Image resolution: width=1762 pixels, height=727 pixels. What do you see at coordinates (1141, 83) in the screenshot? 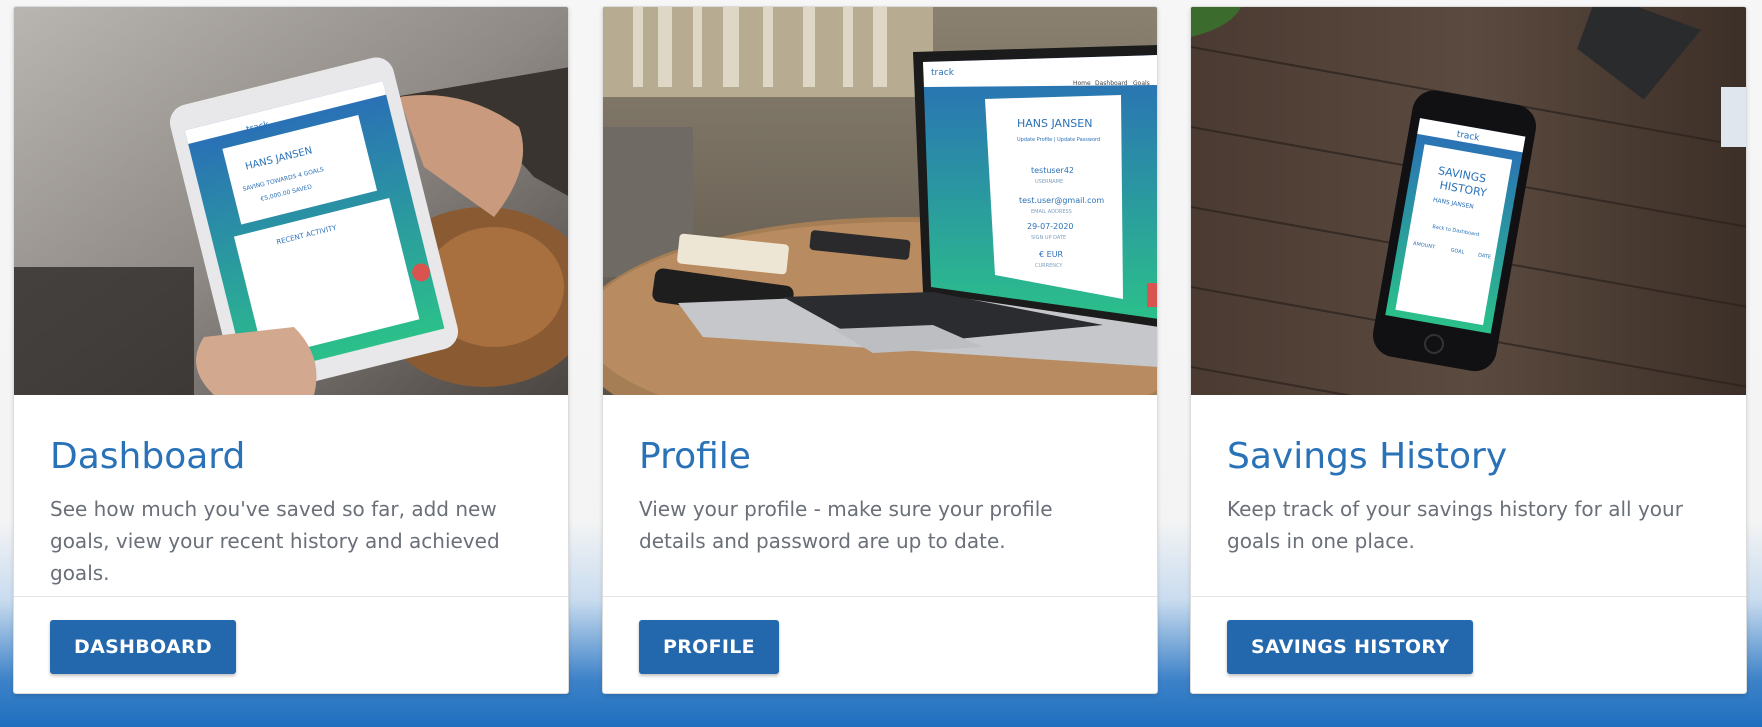
I see `laptop-nav-goals: Goals` at bounding box center [1141, 83].